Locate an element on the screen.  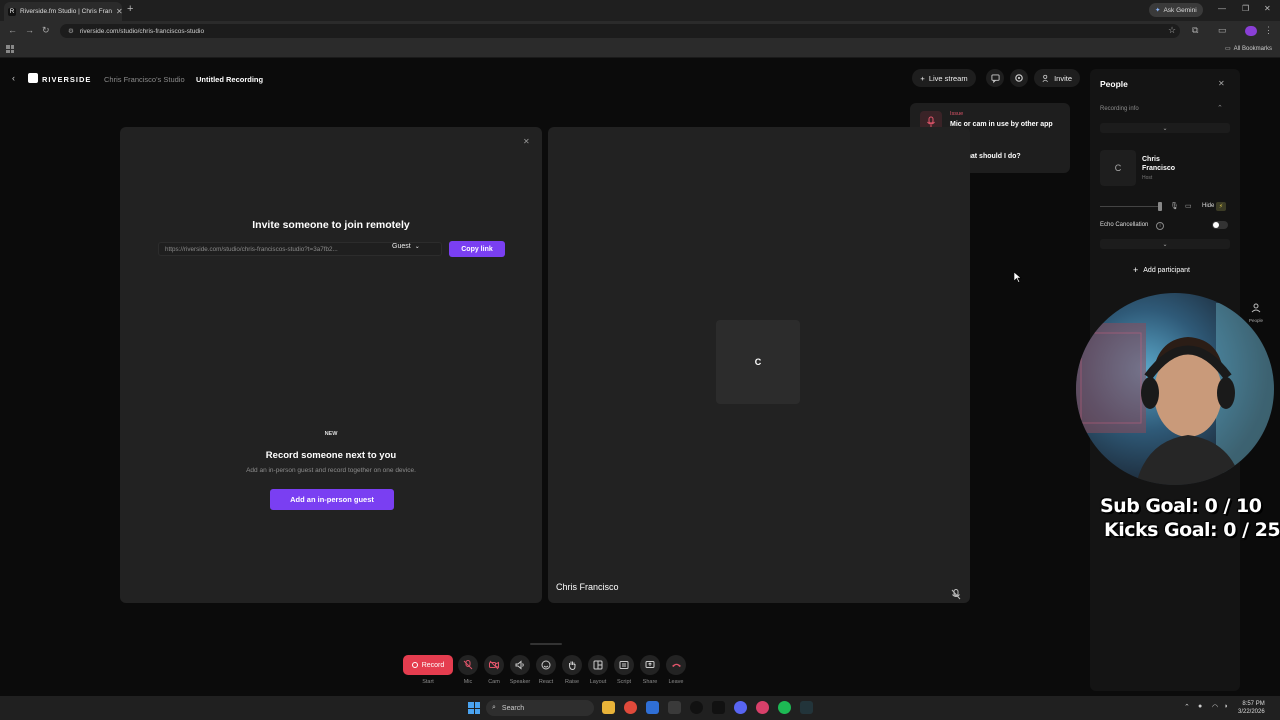
browser-tab: R Riverside.fm Studio | Chris Fran ✕ is located at coordinates (63, 11).